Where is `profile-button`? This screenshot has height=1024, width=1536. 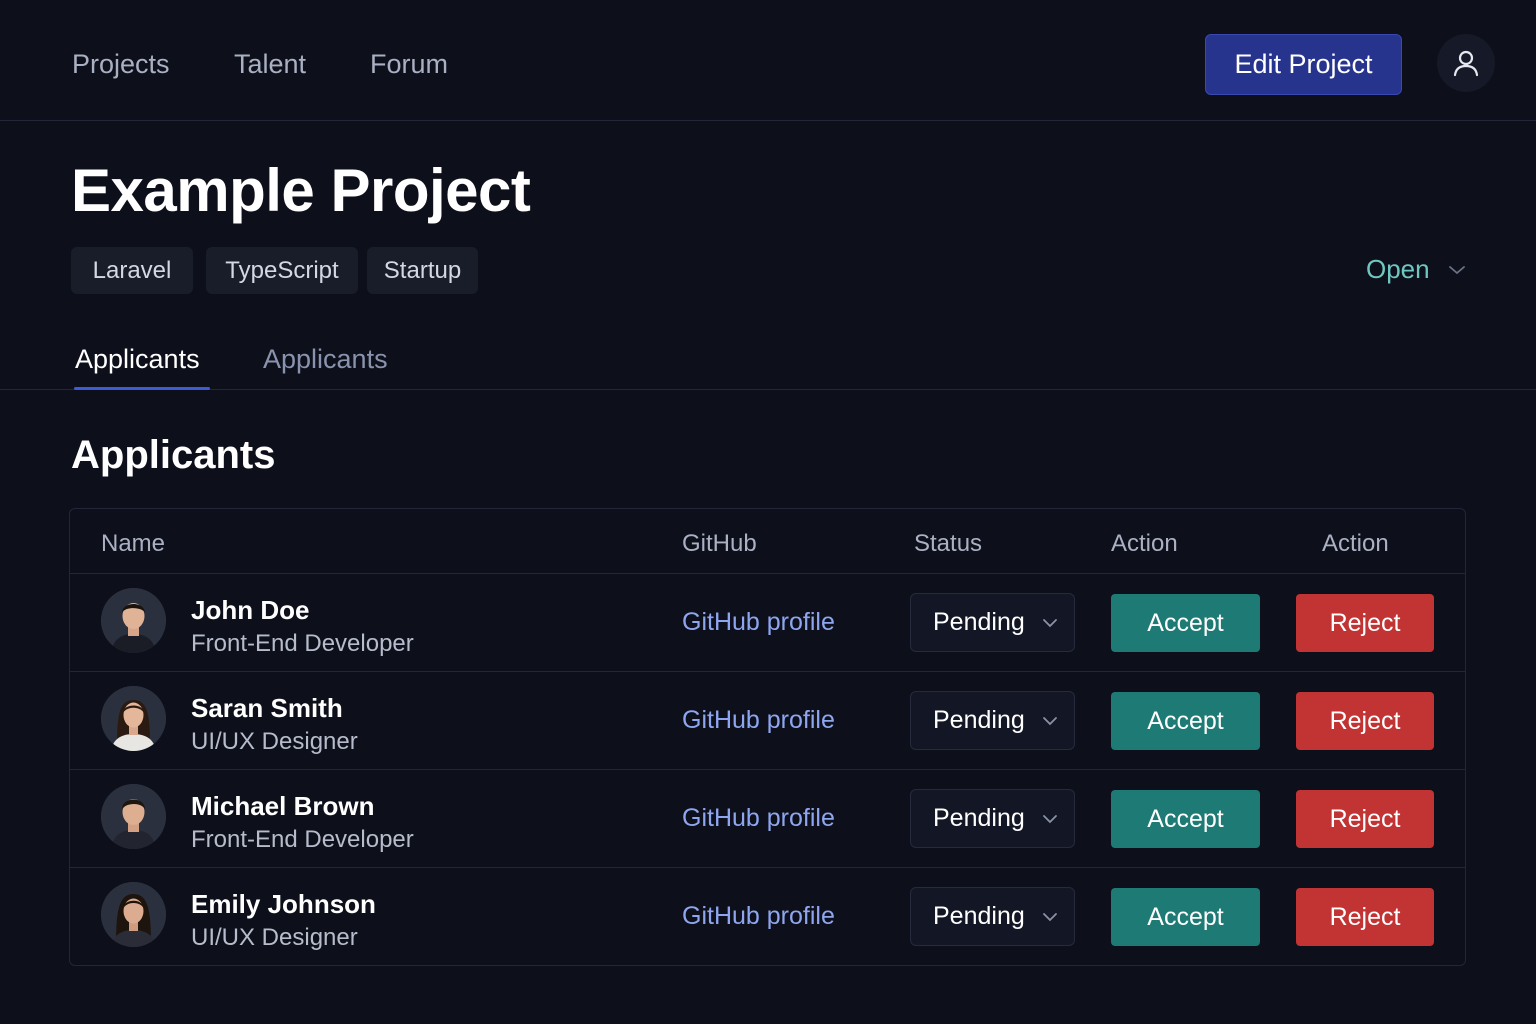
profile-button is located at coordinates (1466, 63).